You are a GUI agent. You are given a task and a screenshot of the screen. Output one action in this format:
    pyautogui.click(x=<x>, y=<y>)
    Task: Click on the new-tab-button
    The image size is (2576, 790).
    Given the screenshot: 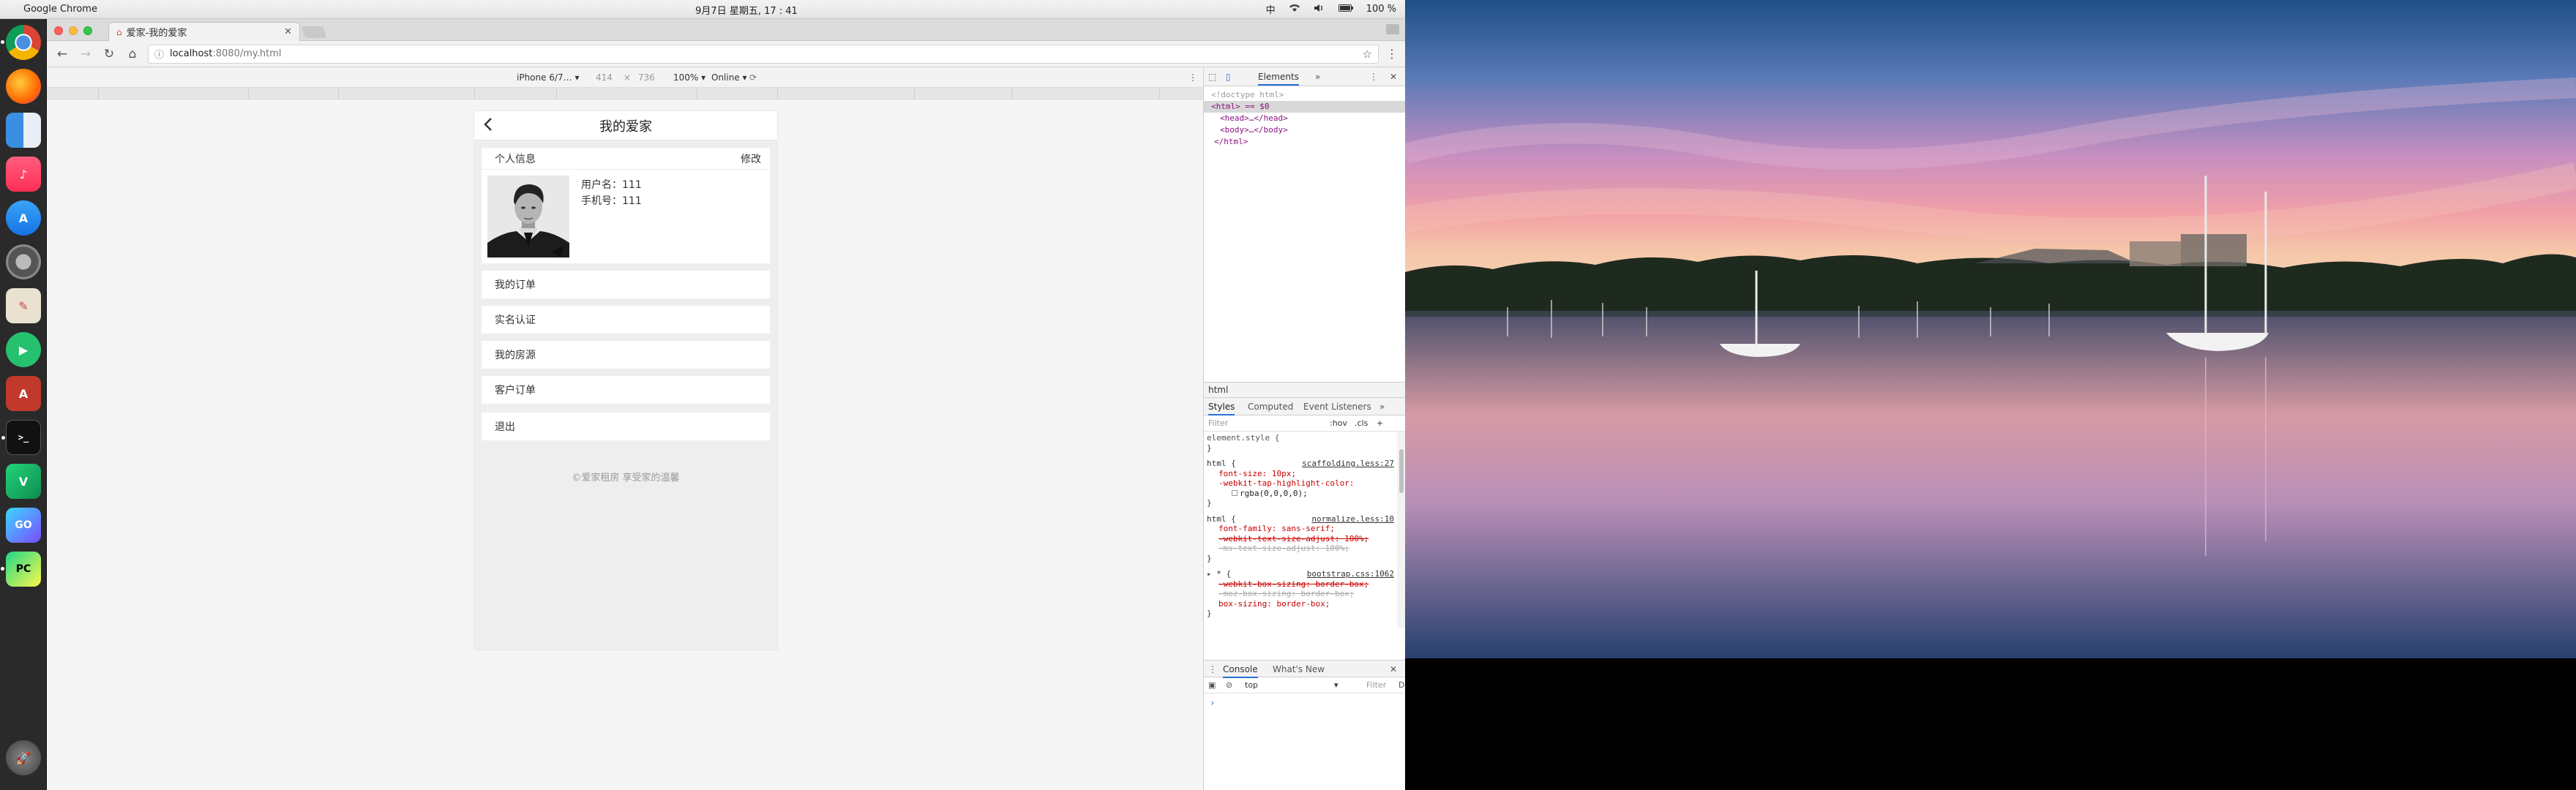 What is the action you would take?
    pyautogui.click(x=314, y=32)
    